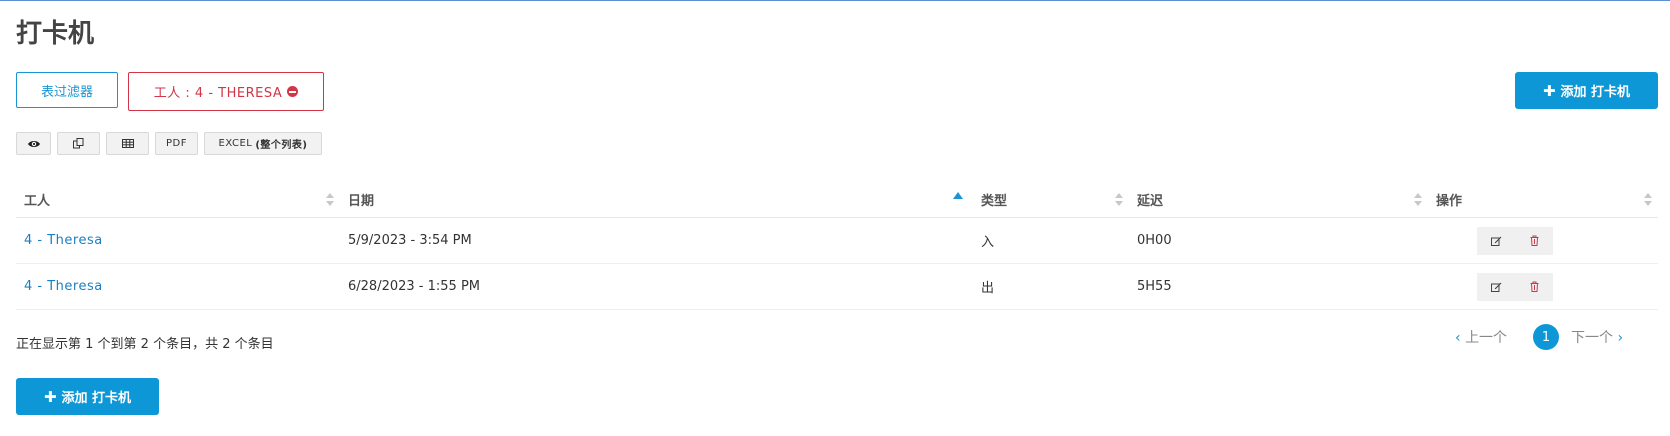  I want to click on column-header-date: 日期, so click(656, 199).